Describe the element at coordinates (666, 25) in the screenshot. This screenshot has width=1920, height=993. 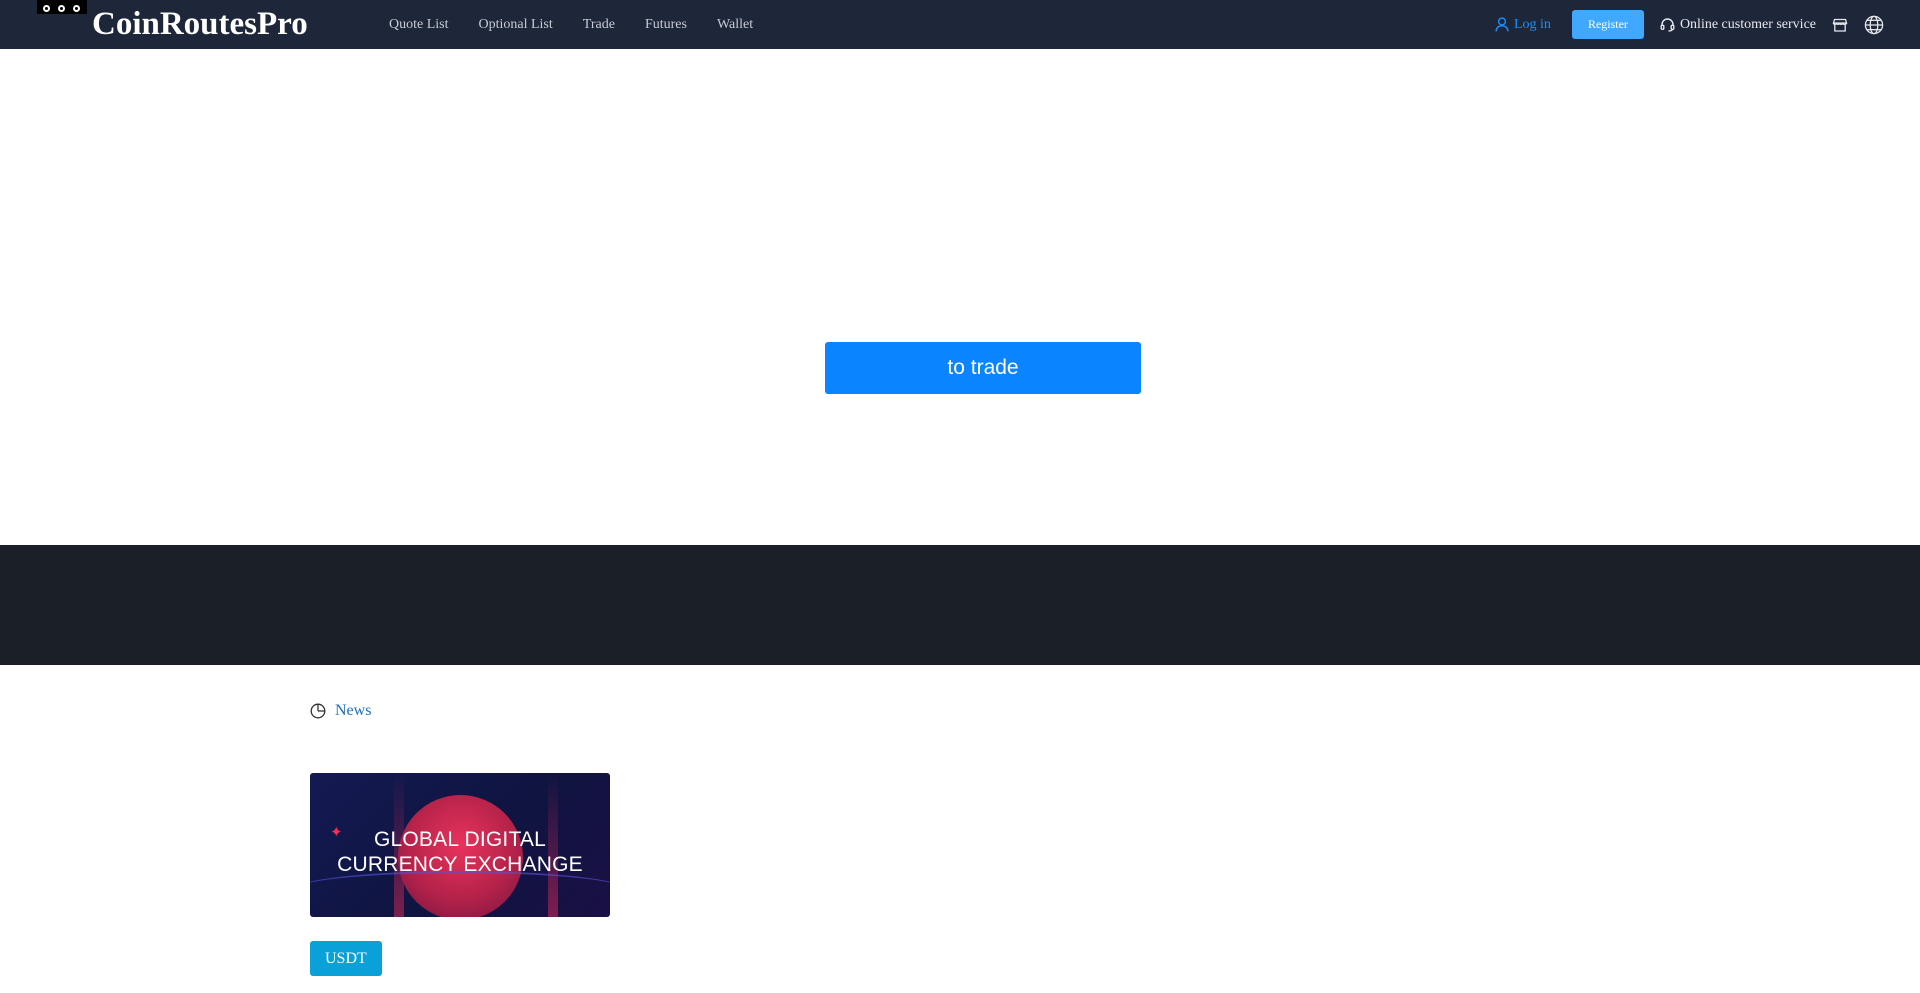
I see `nav-item-futures: Futures` at that location.